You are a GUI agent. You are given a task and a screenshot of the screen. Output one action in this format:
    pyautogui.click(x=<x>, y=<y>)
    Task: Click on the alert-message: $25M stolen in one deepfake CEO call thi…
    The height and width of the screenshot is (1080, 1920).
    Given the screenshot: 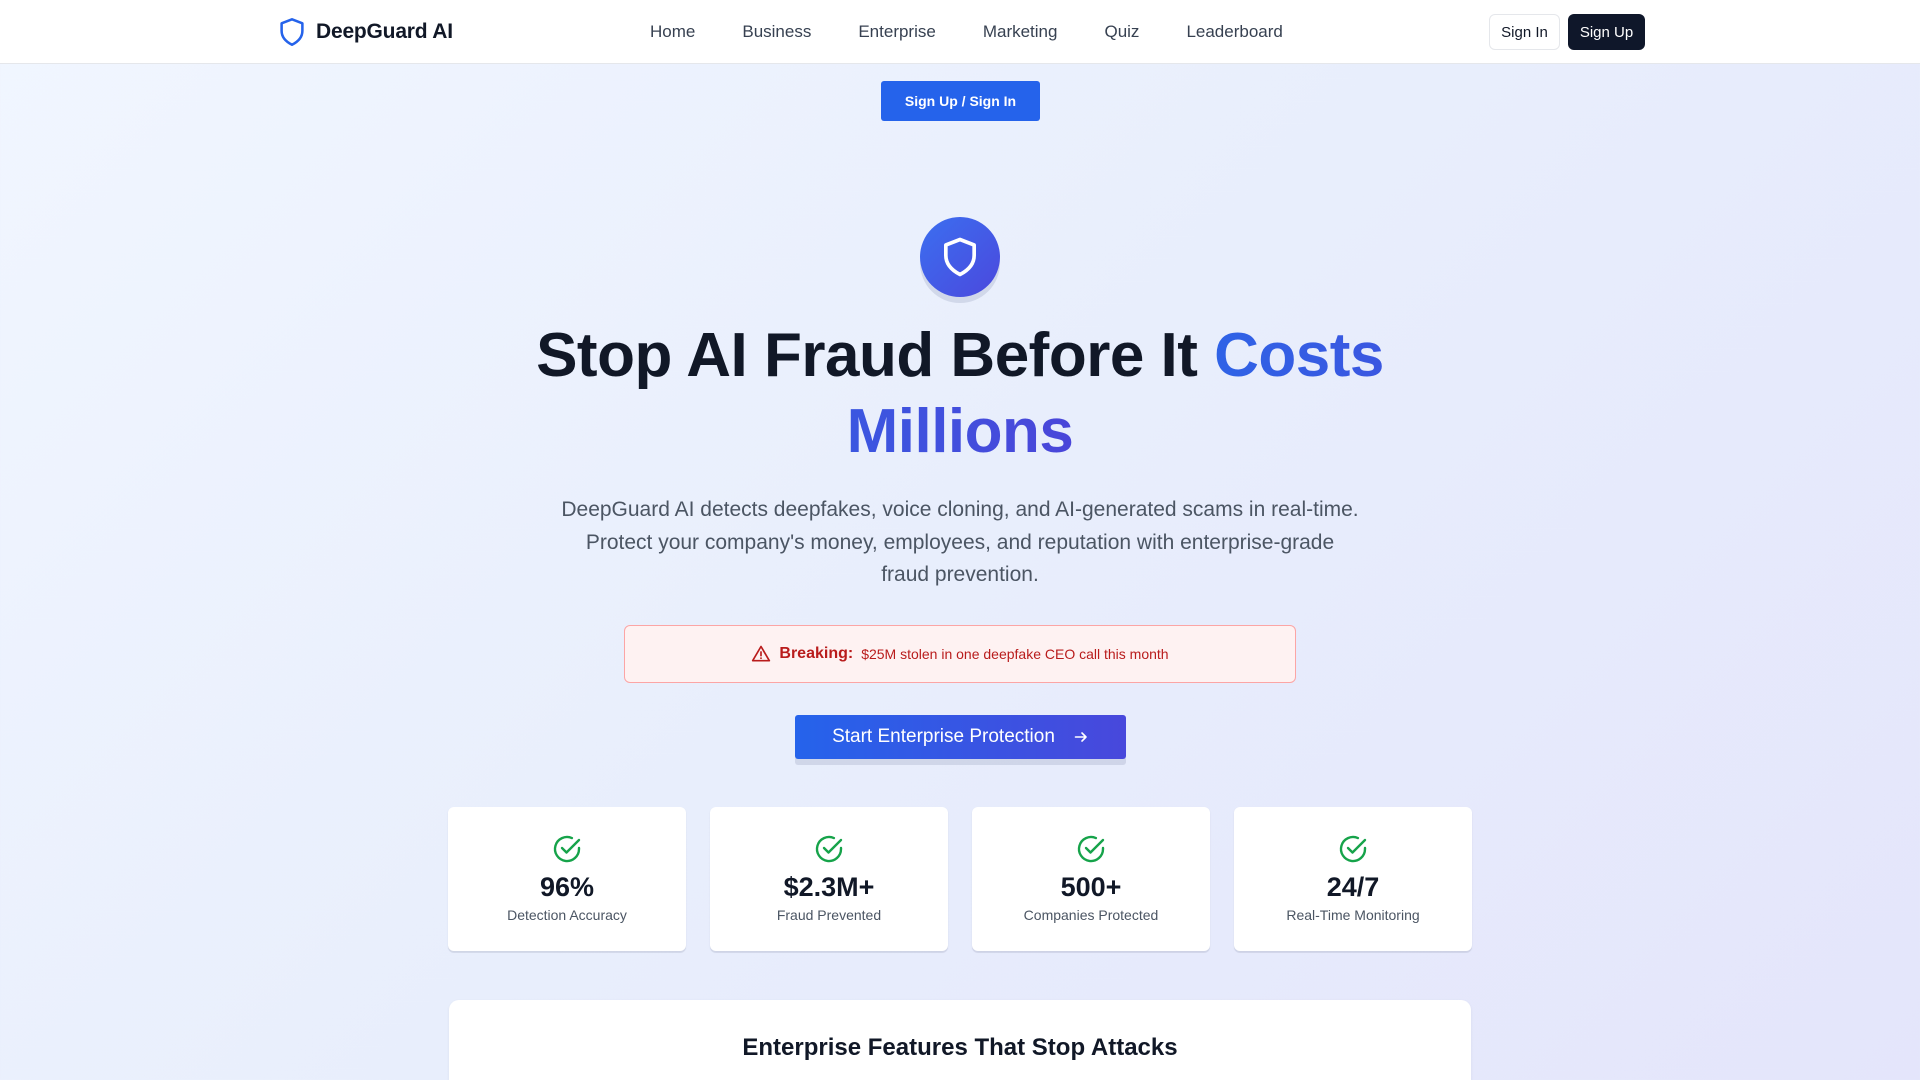 What is the action you would take?
    pyautogui.click(x=1015, y=654)
    